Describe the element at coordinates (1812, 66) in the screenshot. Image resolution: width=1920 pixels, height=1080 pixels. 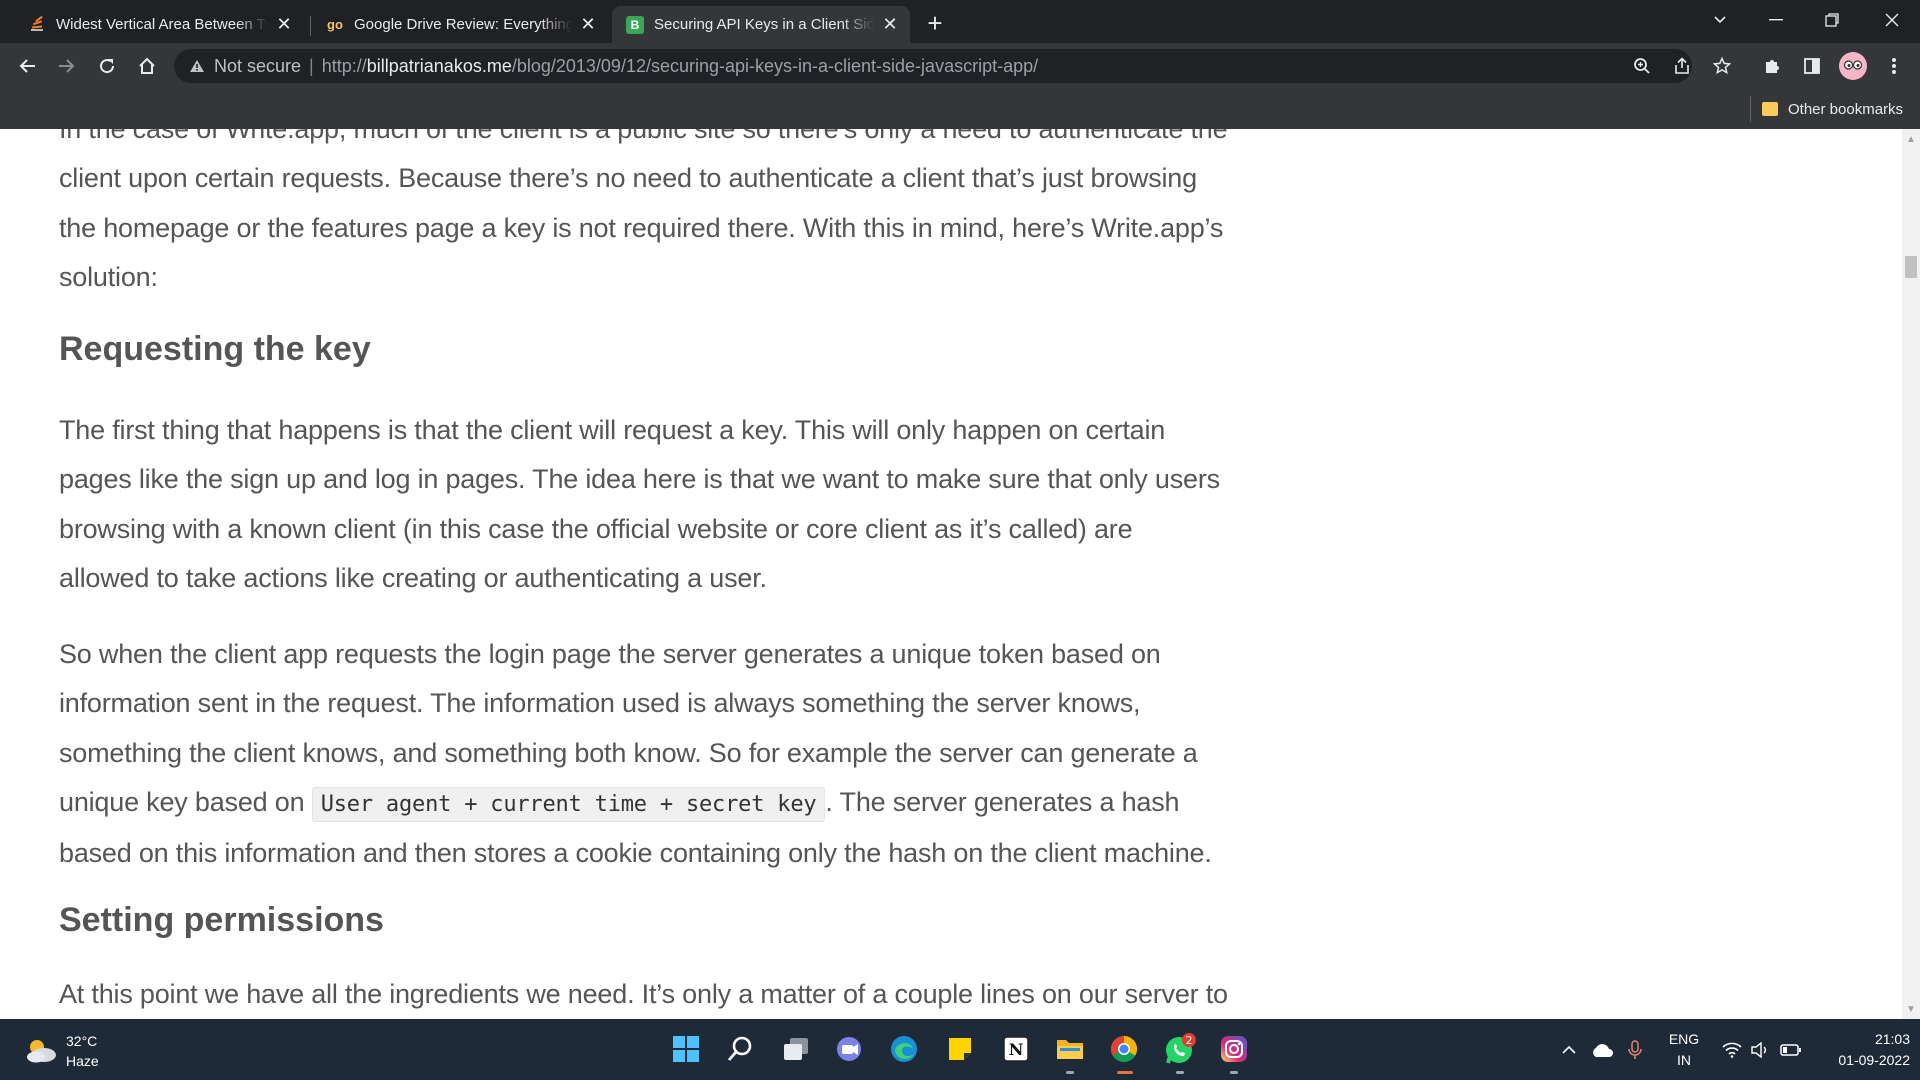
I see `side-panel-icon` at that location.